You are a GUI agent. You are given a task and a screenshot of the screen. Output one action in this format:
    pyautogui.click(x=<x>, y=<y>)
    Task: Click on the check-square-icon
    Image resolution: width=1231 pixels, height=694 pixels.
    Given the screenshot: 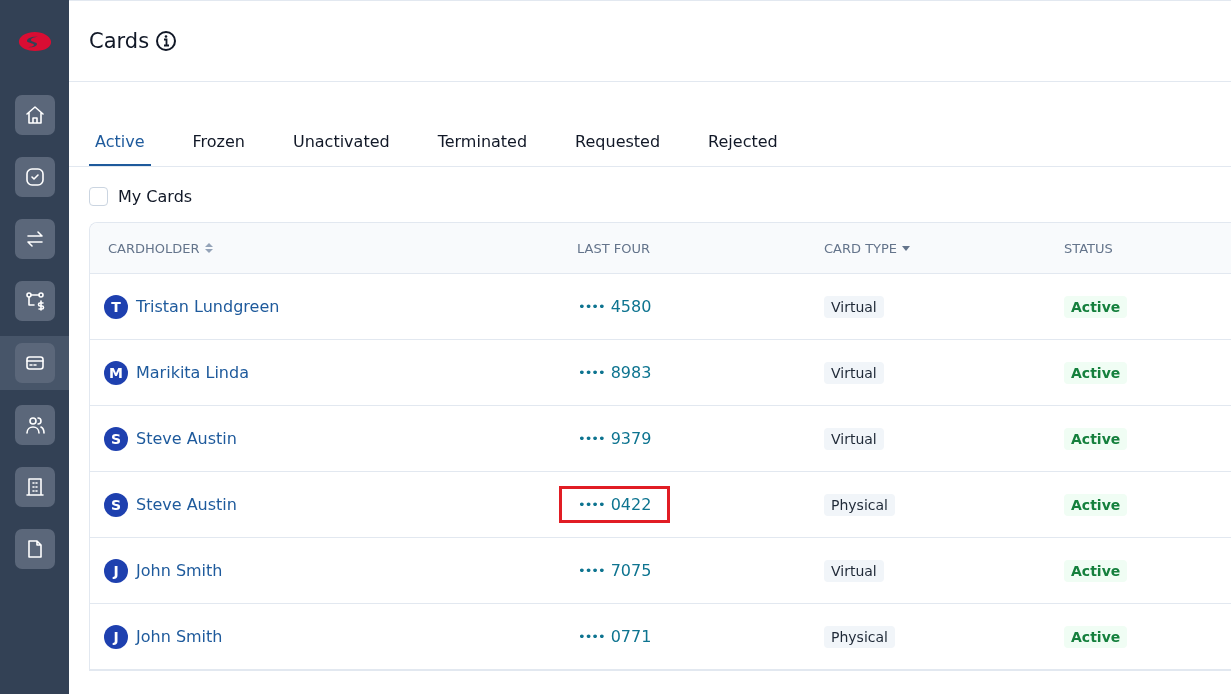 What is the action you would take?
    pyautogui.click(x=34, y=177)
    